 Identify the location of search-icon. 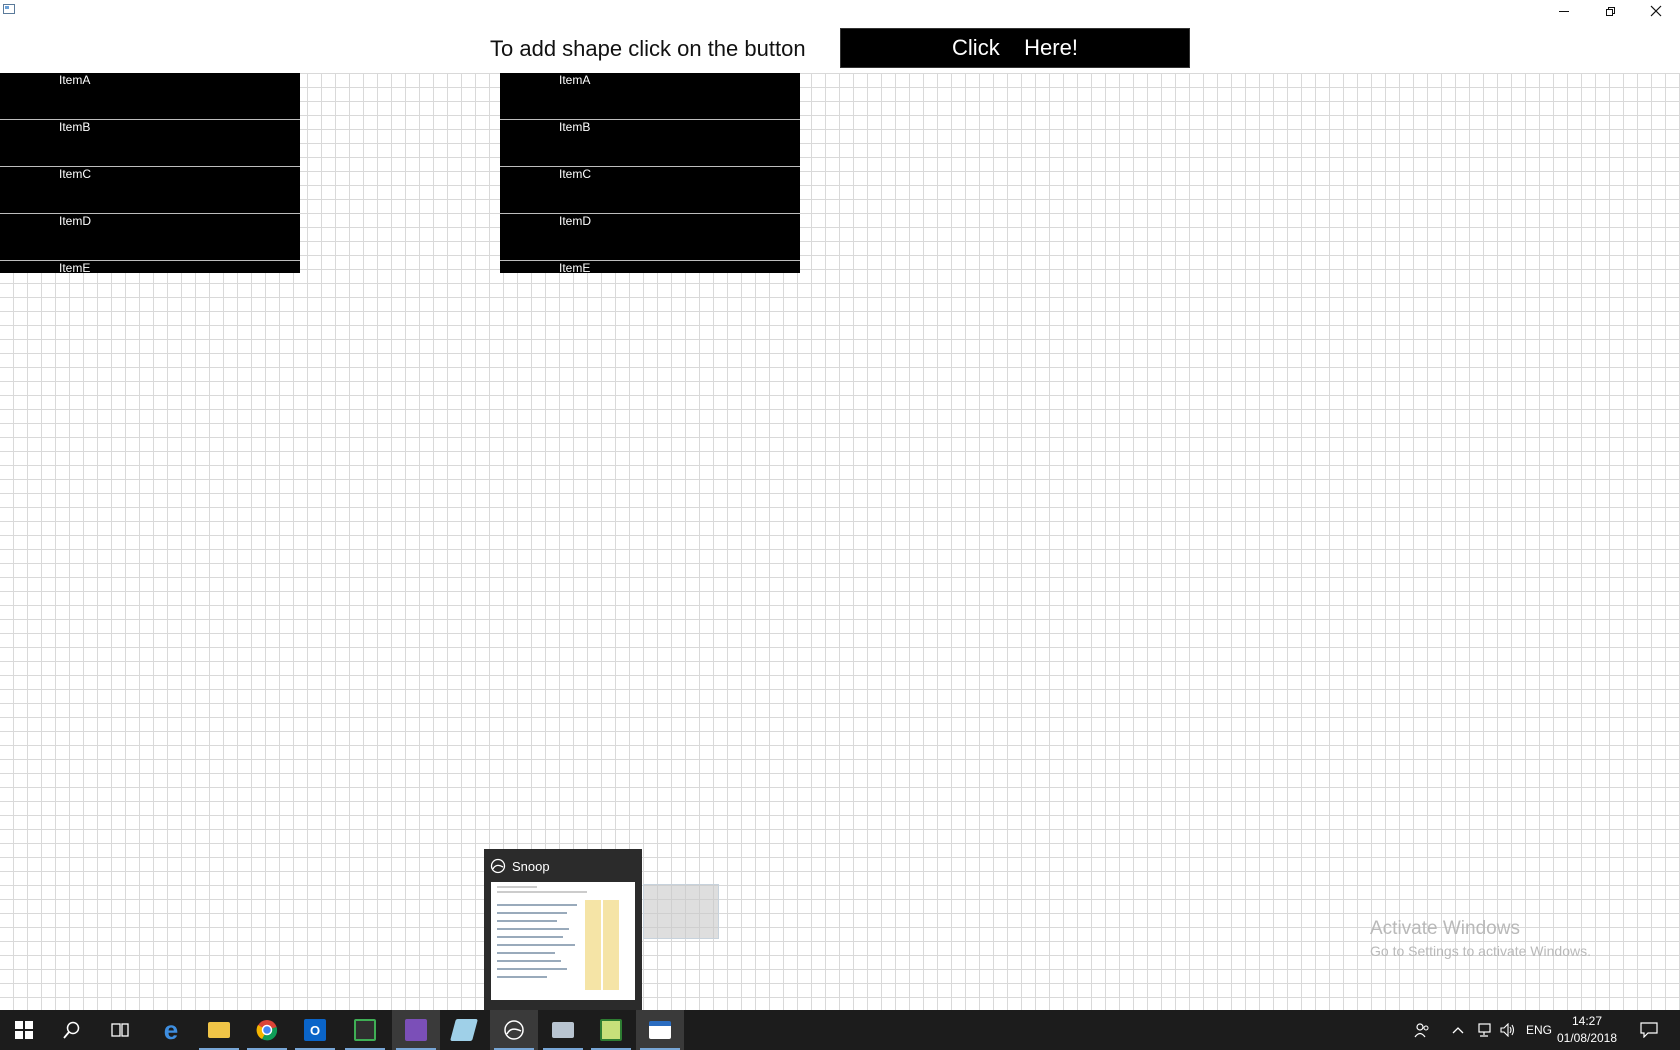
(71, 1030).